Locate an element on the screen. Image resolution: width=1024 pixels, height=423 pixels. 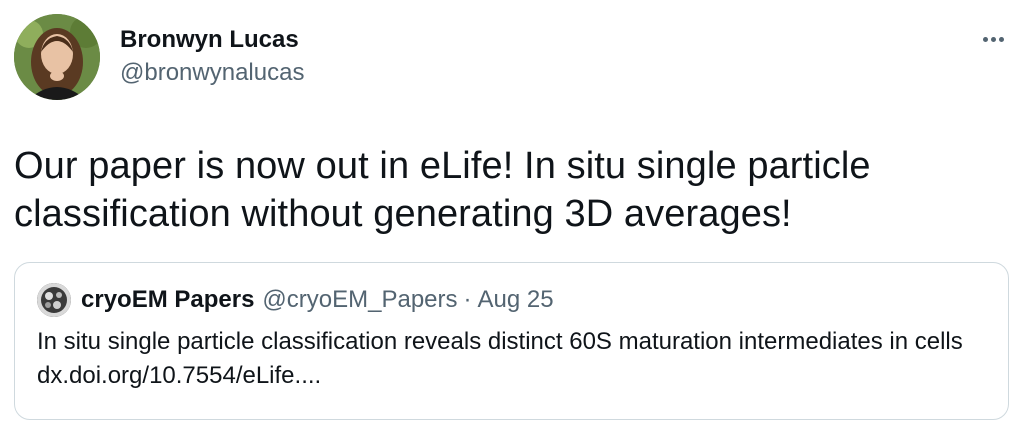
quoted-date: Aug 25 is located at coordinates (515, 299).